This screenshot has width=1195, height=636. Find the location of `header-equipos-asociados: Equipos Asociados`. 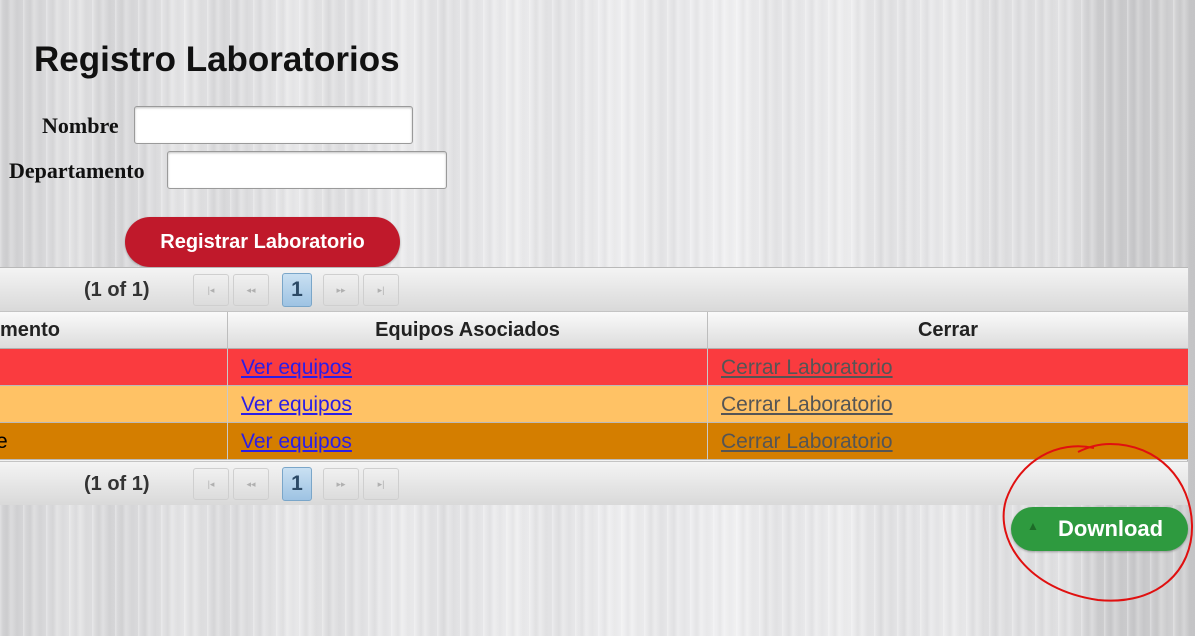

header-equipos-asociados: Equipos Asociados is located at coordinates (468, 330).